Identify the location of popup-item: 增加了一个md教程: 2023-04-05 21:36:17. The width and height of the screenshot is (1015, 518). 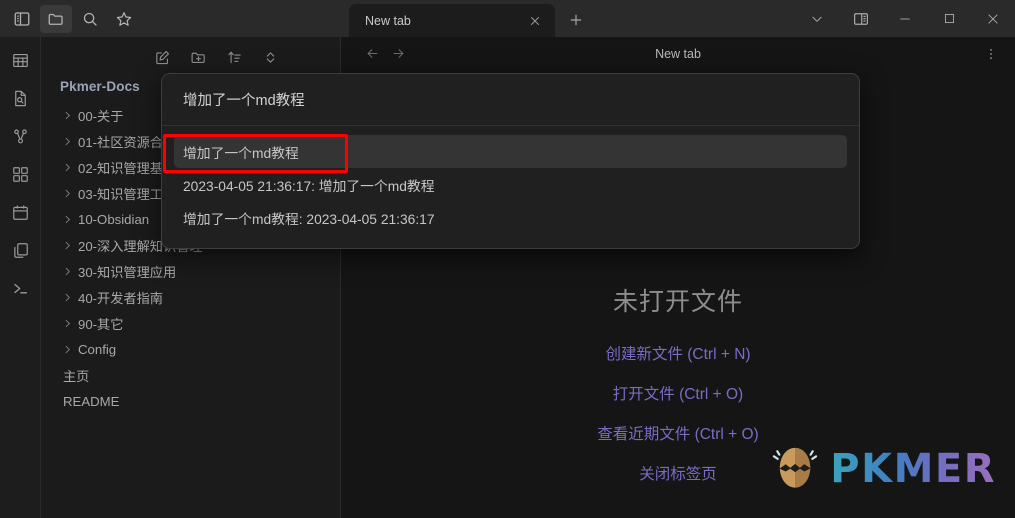
(510, 217).